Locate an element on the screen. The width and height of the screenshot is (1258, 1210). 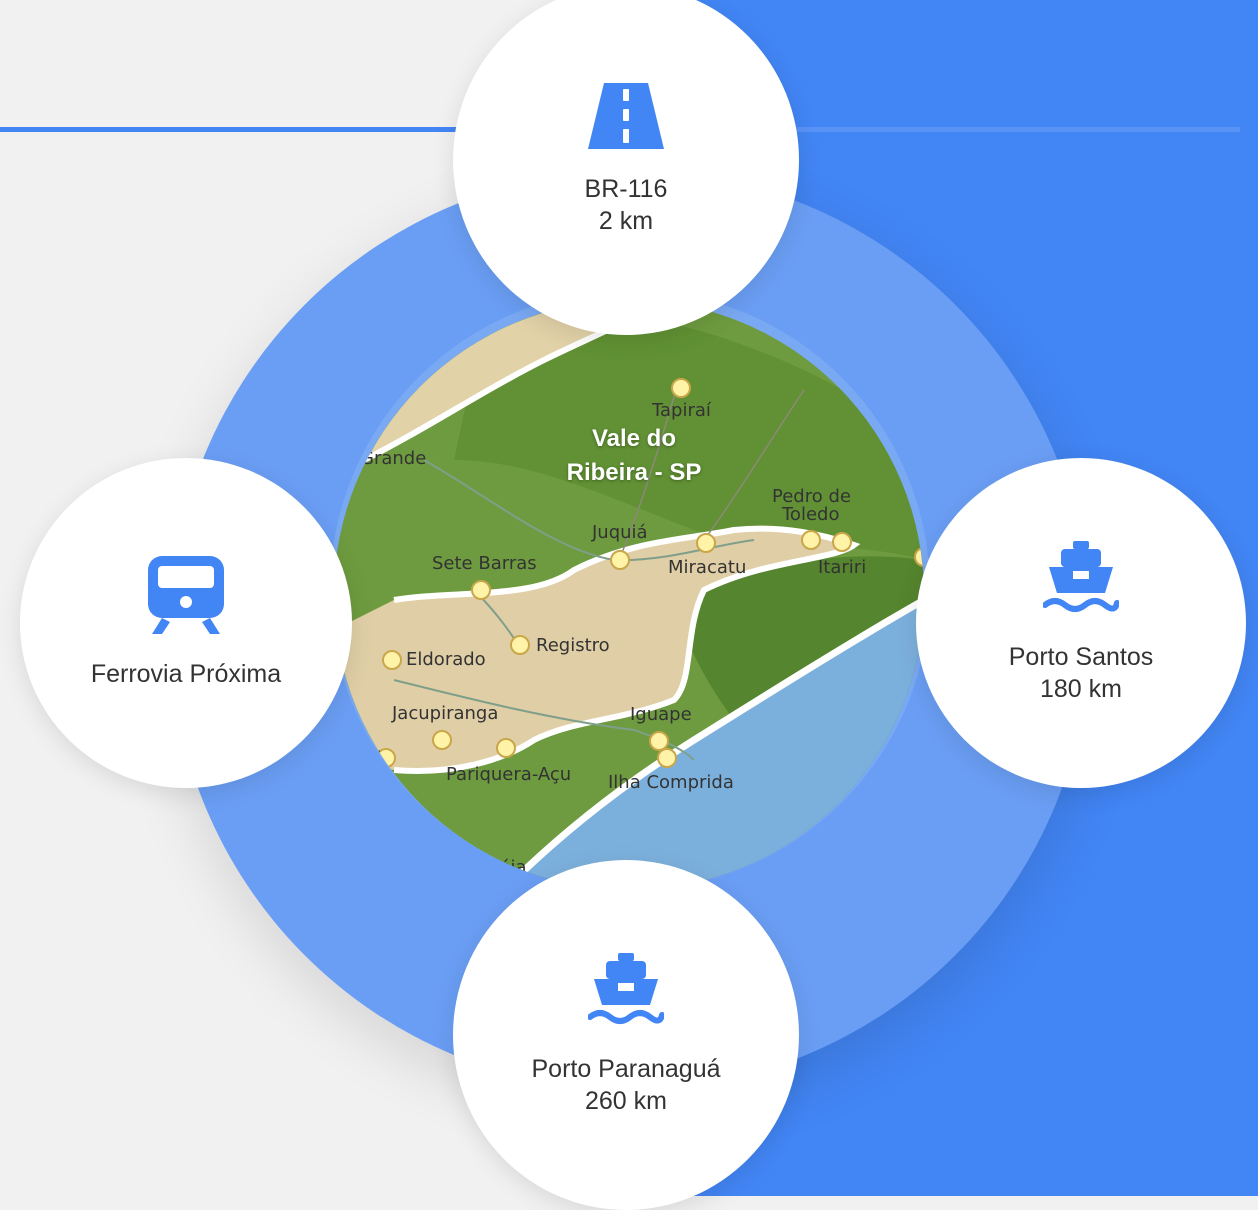
map-title: Vale do Ribeira - SP is located at coordinates (634, 456).